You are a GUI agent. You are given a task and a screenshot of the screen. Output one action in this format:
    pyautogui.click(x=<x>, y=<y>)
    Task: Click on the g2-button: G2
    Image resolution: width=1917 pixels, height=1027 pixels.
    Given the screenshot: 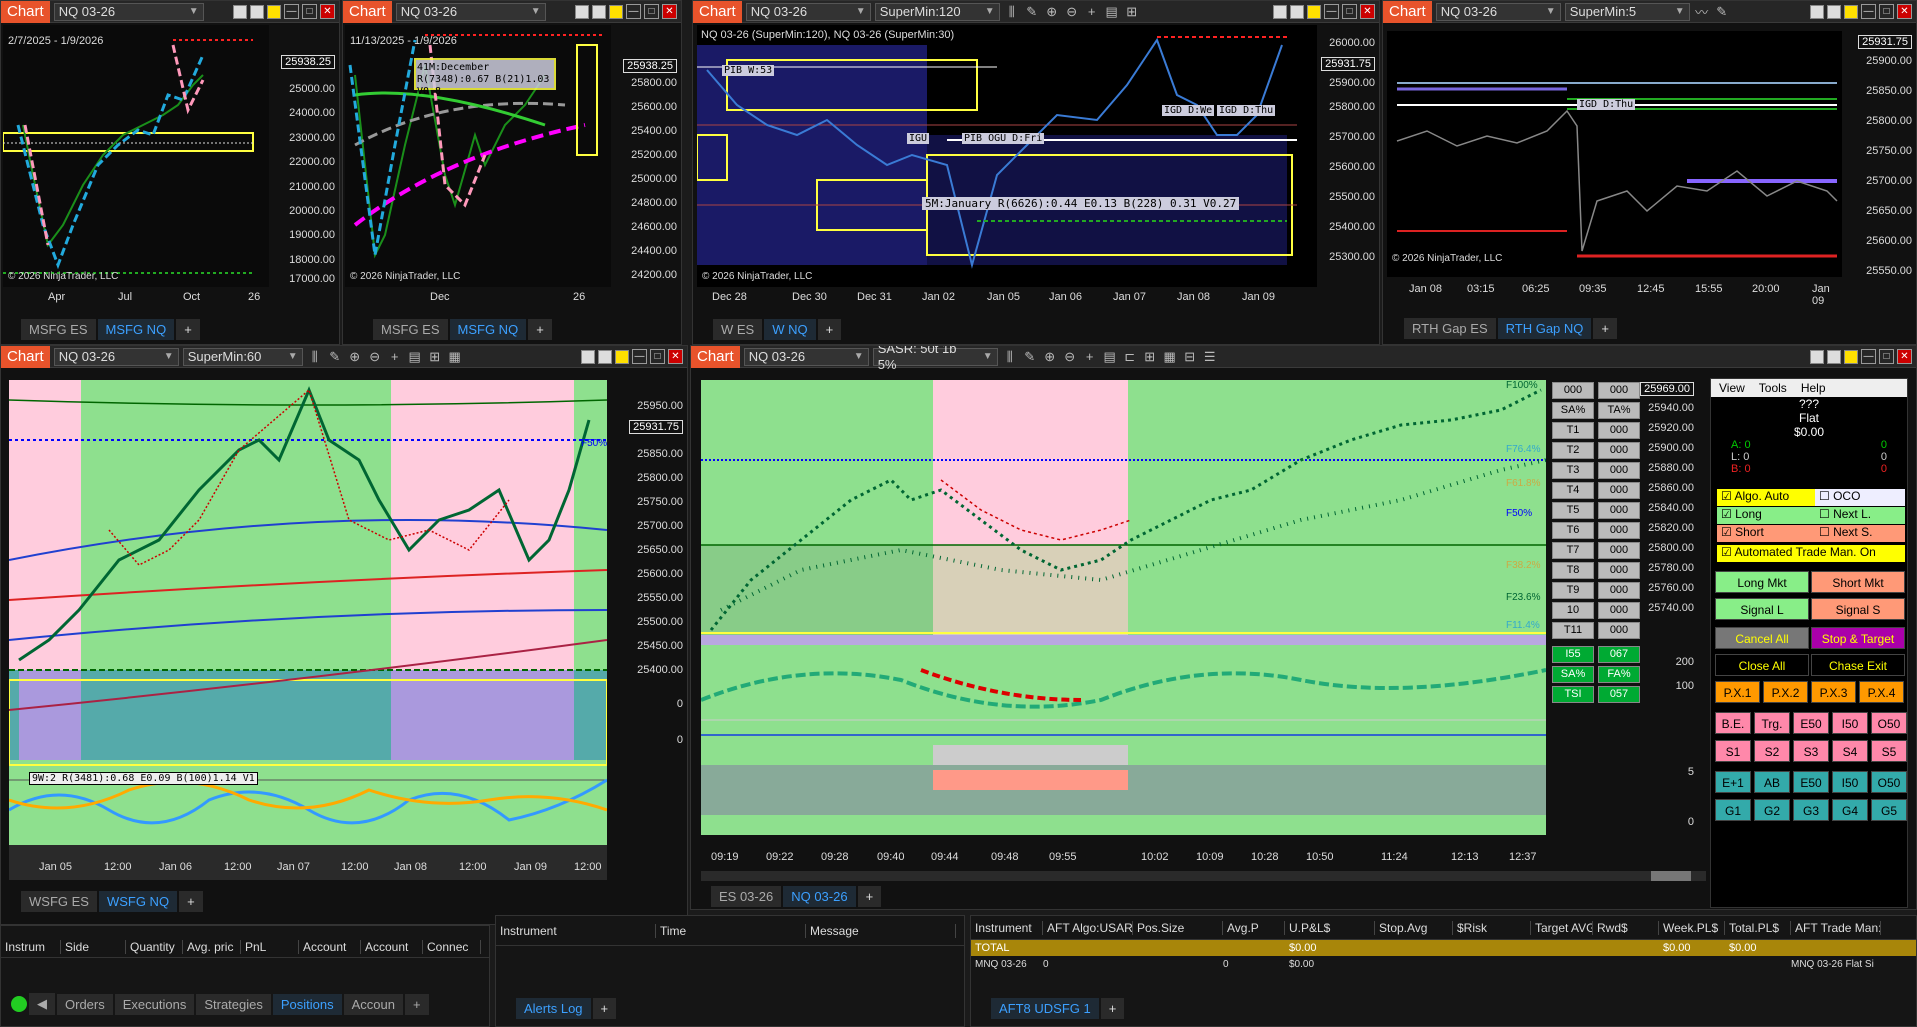 What is the action you would take?
    pyautogui.click(x=1772, y=810)
    